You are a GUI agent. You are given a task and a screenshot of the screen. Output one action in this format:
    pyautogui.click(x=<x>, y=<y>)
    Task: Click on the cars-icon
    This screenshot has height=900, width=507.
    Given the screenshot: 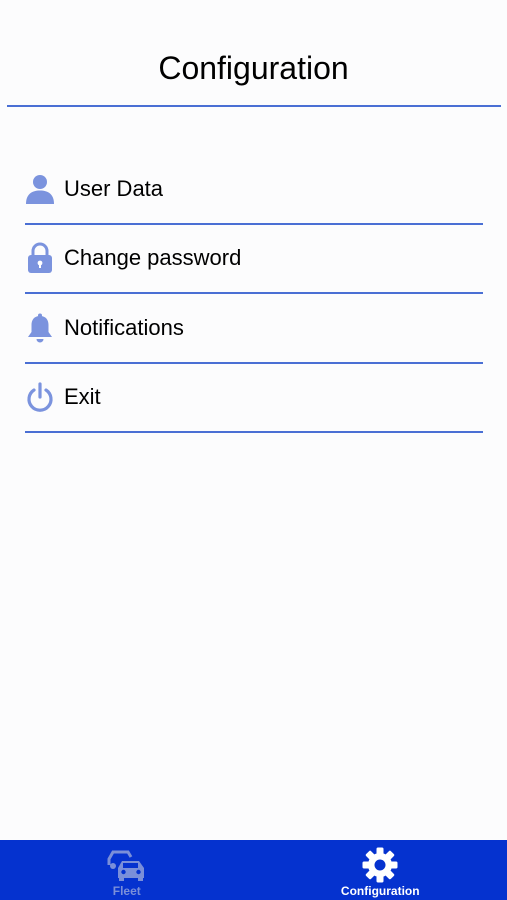 What is the action you would take?
    pyautogui.click(x=127, y=865)
    